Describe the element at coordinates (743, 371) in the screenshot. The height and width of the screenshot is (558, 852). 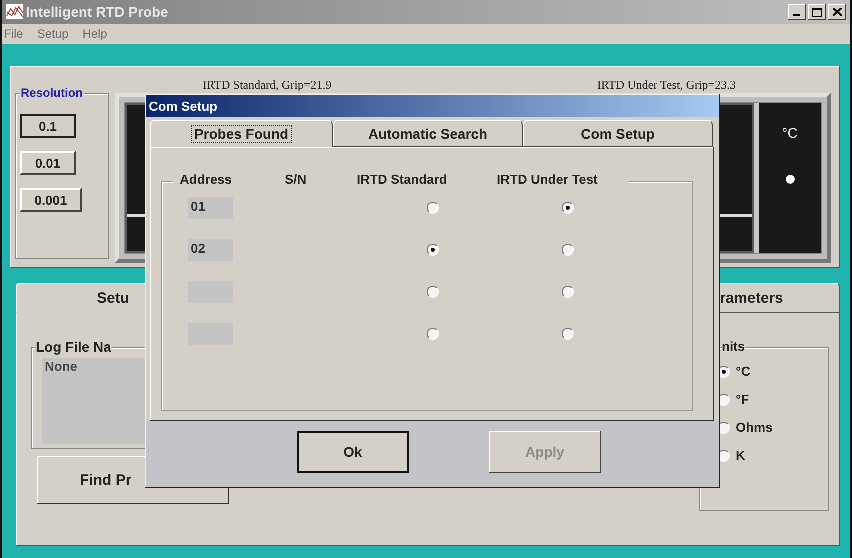
I see `radio-label: °C` at that location.